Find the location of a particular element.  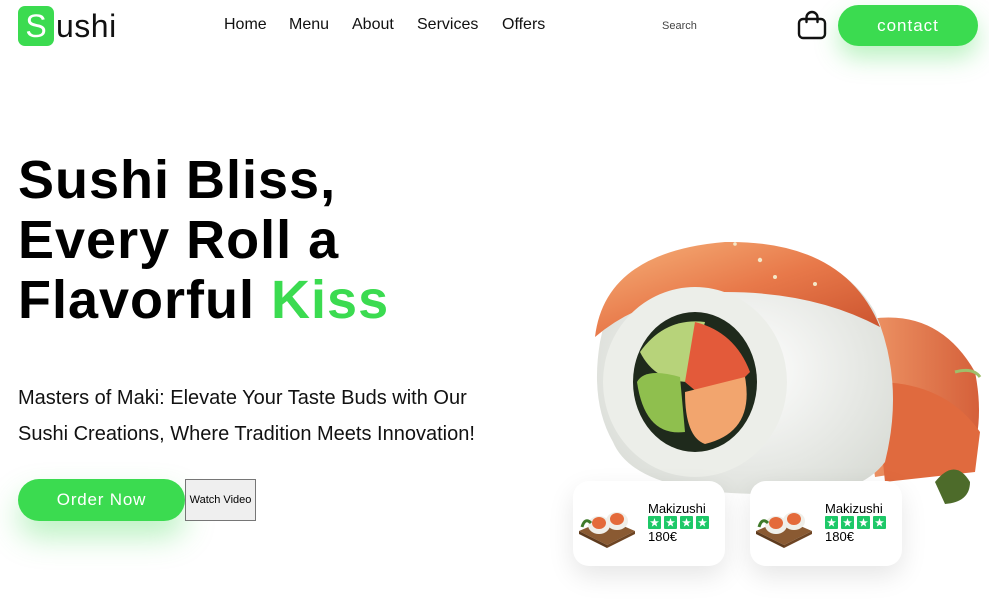

hero-title-line2: Every Roll a is located at coordinates (179, 240).